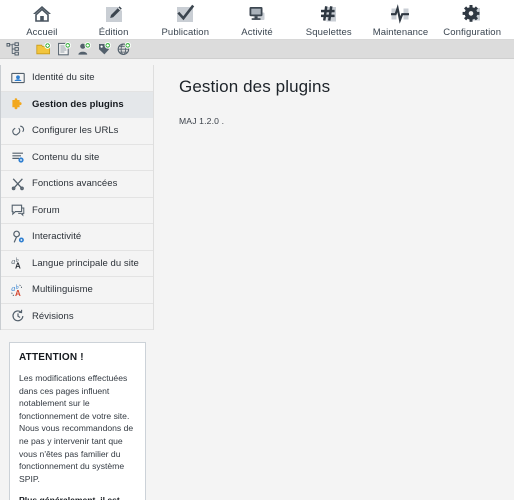 The height and width of the screenshot is (500, 514). I want to click on plugin-version-line: MAJ 1.2.0 ., so click(202, 121).